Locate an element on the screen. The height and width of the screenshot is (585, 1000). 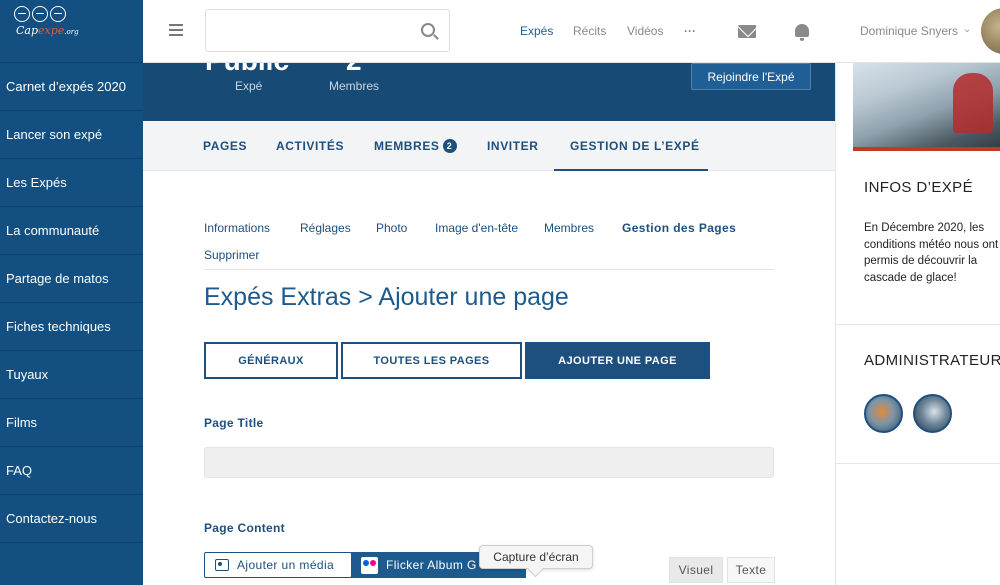
sidebar-item-communaute: La communauté is located at coordinates (71, 231).